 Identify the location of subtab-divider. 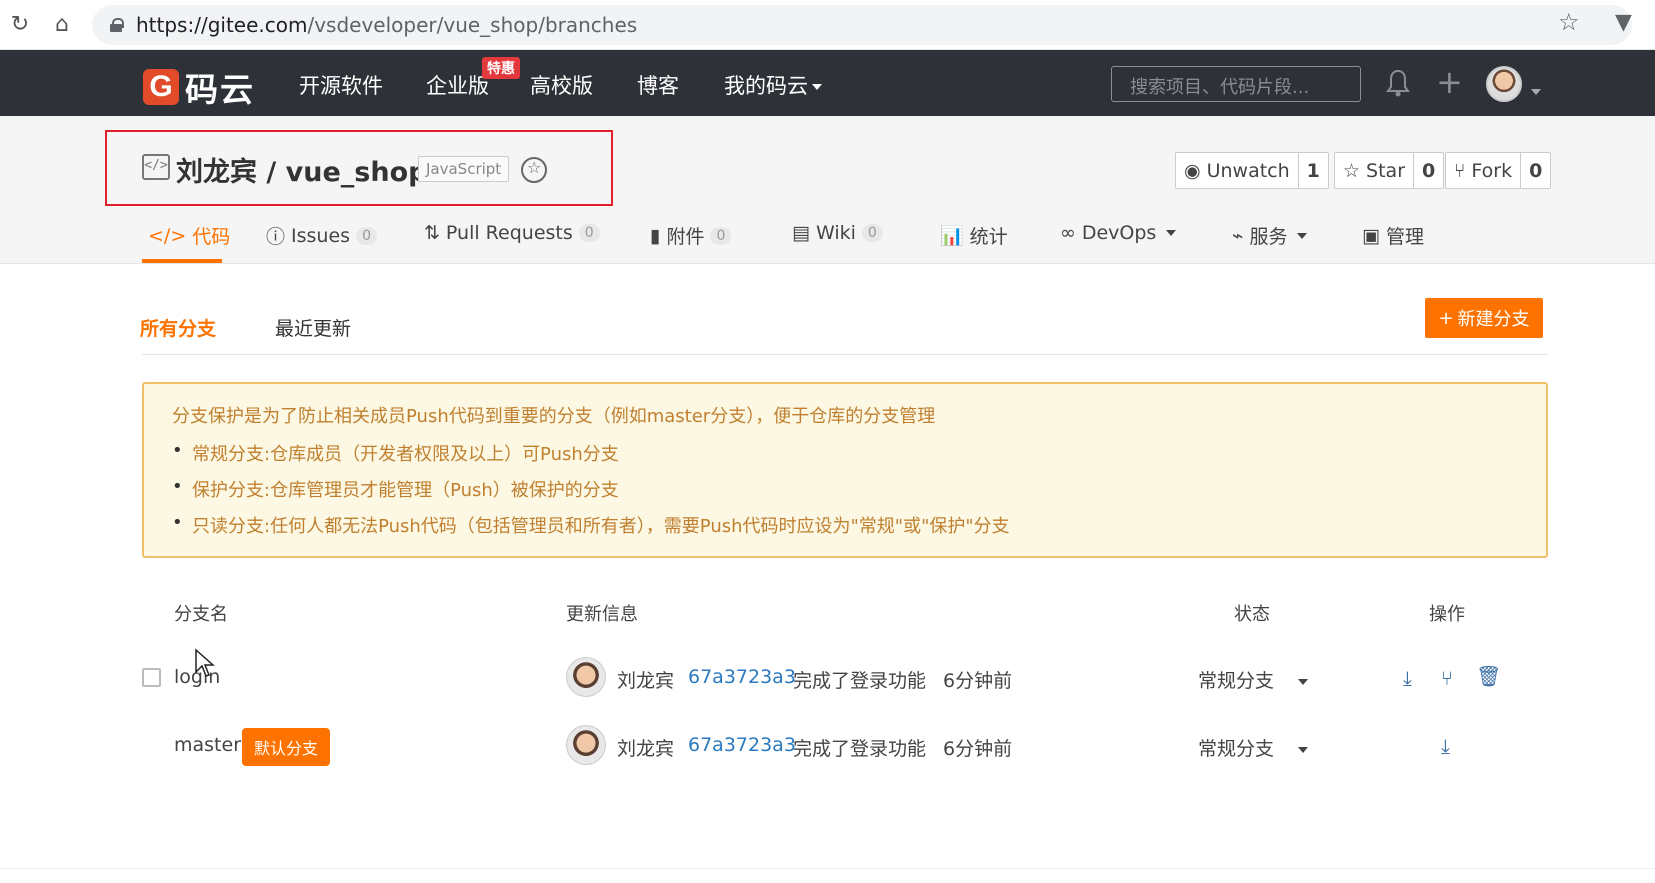
(845, 354).